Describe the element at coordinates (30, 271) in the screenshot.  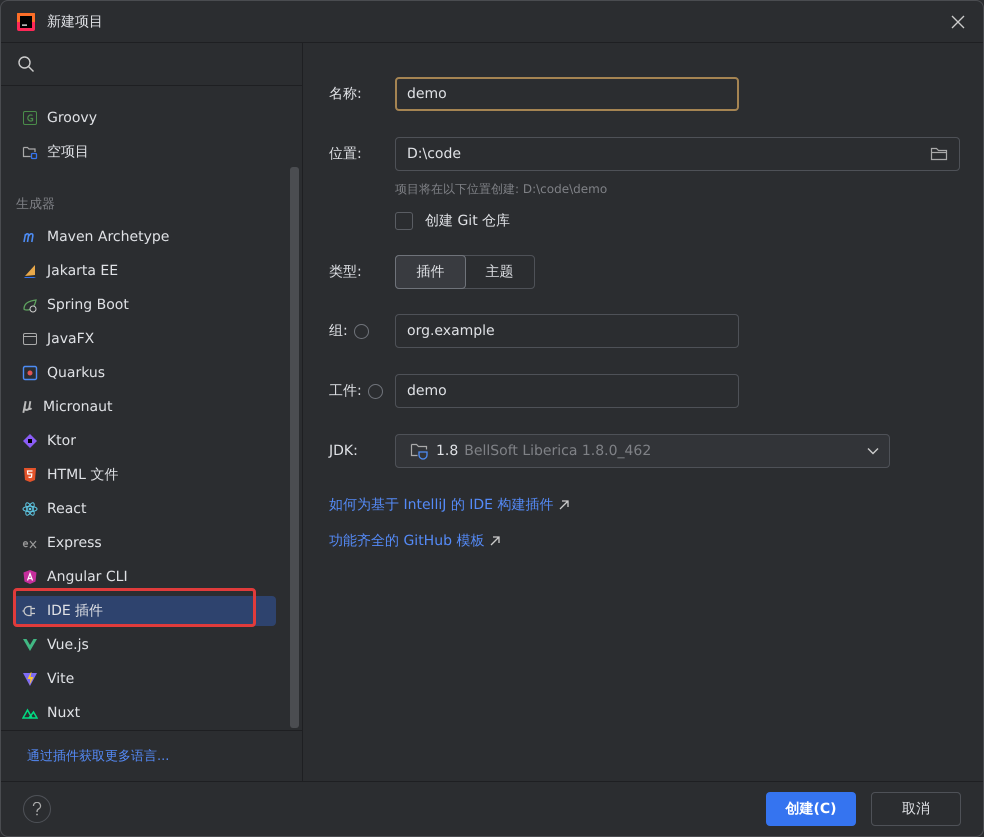
I see `sail-icon` at that location.